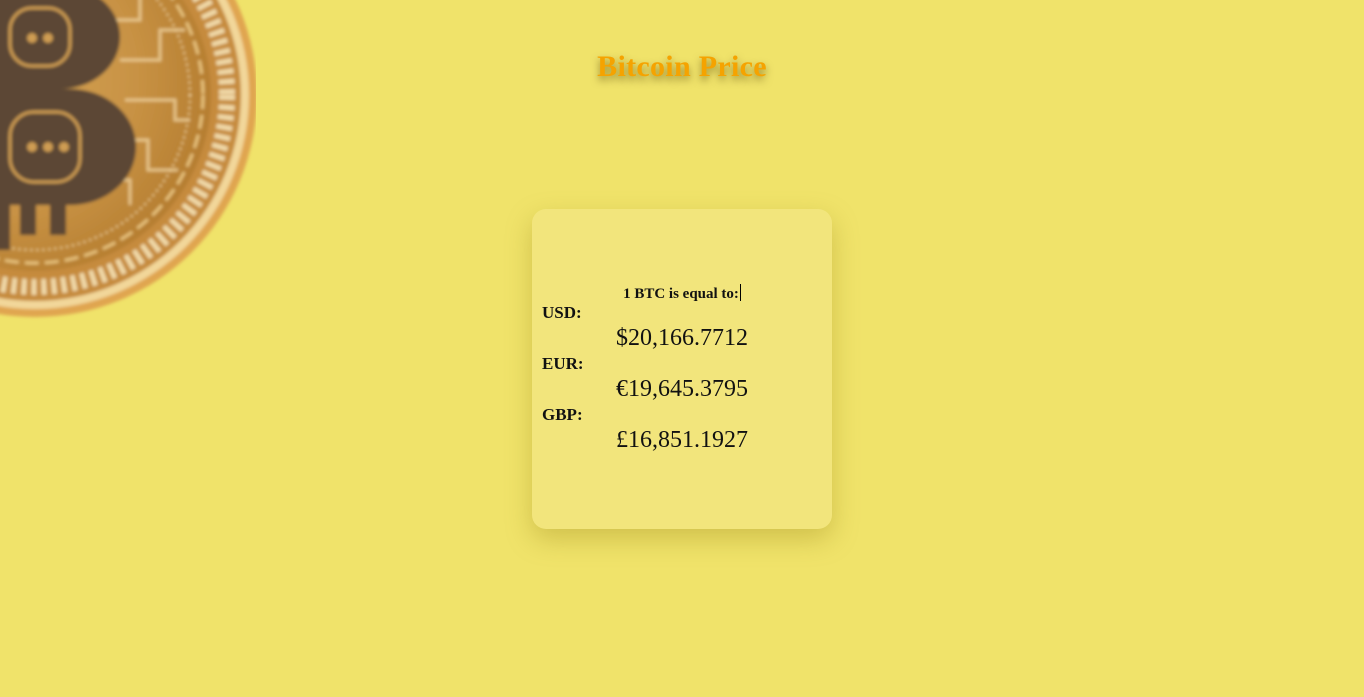 The width and height of the screenshot is (1364, 697). Describe the element at coordinates (682, 66) in the screenshot. I see `page-title: Bitcoin Price` at that location.